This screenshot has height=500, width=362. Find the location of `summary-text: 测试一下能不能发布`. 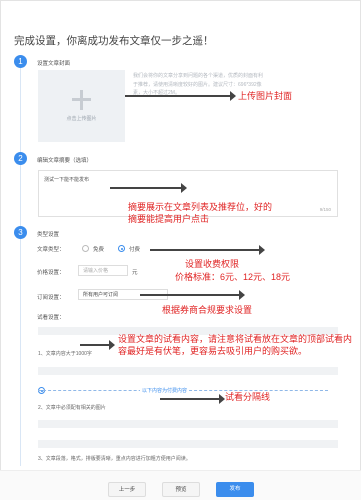

summary-text: 测试一下能不能发布 is located at coordinates (67, 180).